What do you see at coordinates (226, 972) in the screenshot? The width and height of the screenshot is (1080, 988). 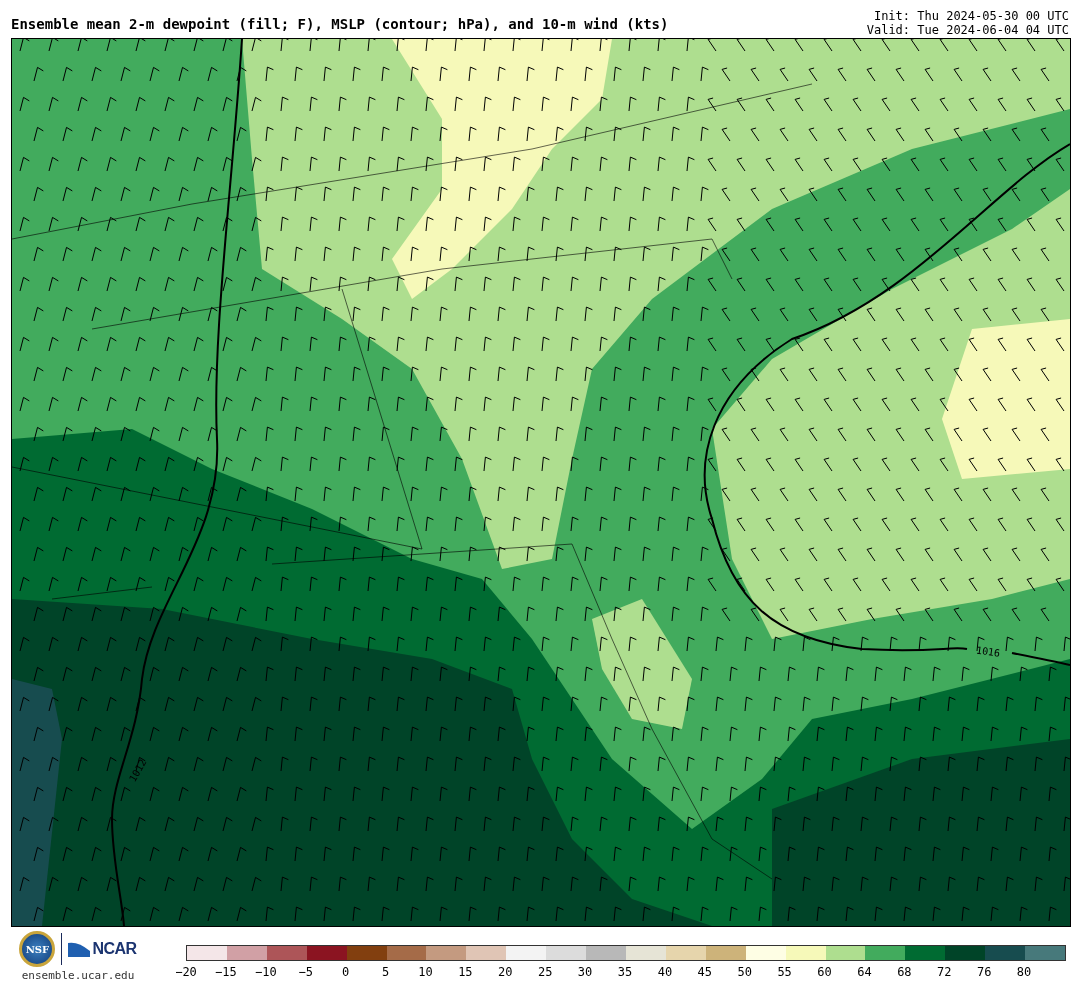 I see `tick-label: −15` at bounding box center [226, 972].